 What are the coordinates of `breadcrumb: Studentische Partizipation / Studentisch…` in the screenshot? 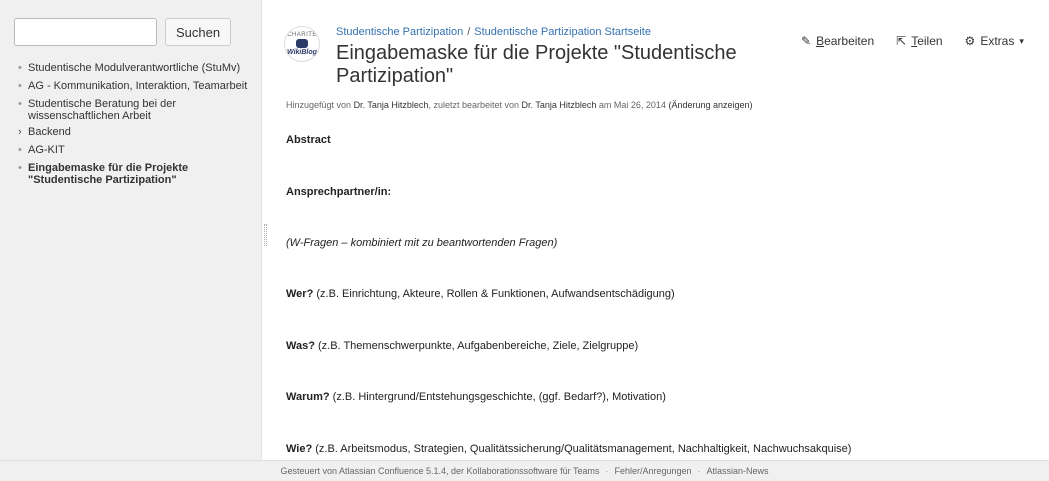 It's located at (493, 32).